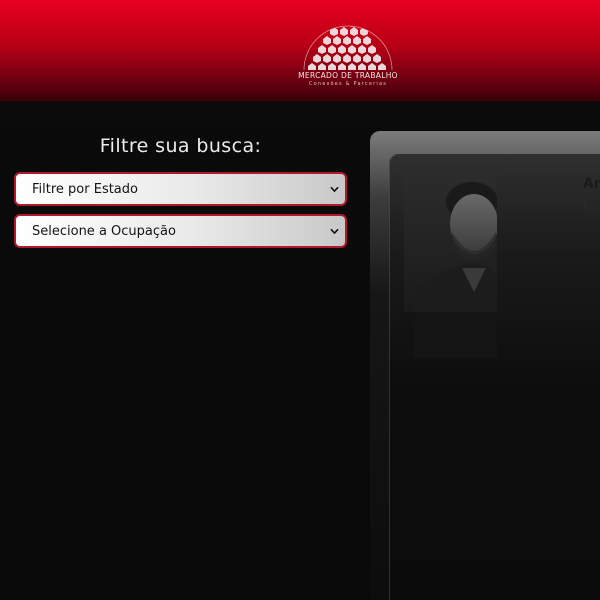 The image size is (600, 600). I want to click on profile-subtitle: En, so click(589, 207).